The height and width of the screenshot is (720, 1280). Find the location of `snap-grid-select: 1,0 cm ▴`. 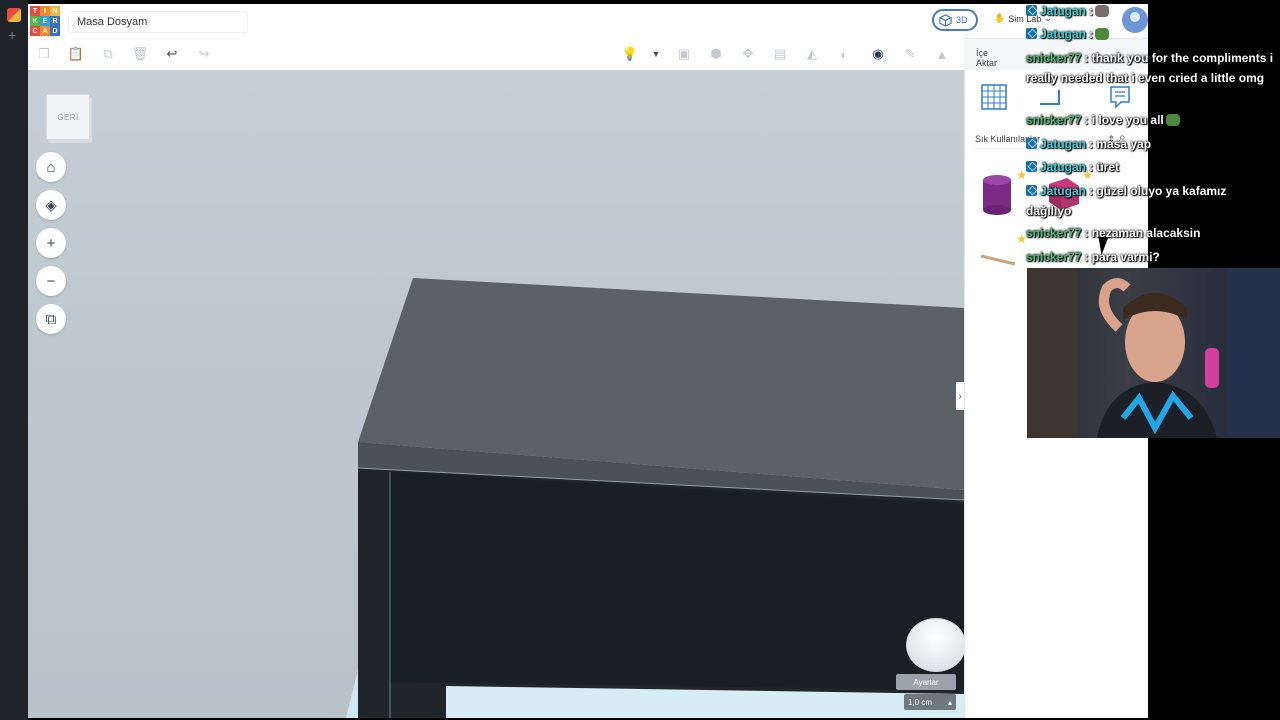

snap-grid-select: 1,0 cm ▴ is located at coordinates (930, 702).